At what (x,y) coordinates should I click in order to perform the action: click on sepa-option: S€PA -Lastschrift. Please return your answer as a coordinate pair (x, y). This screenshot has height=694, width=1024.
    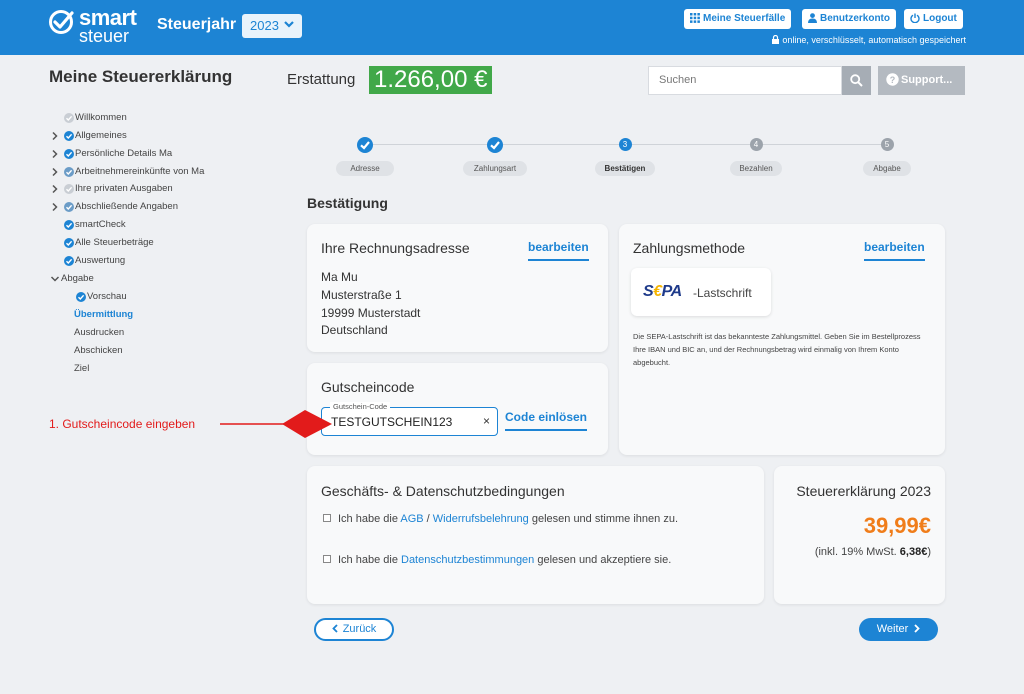
    Looking at the image, I should click on (701, 292).